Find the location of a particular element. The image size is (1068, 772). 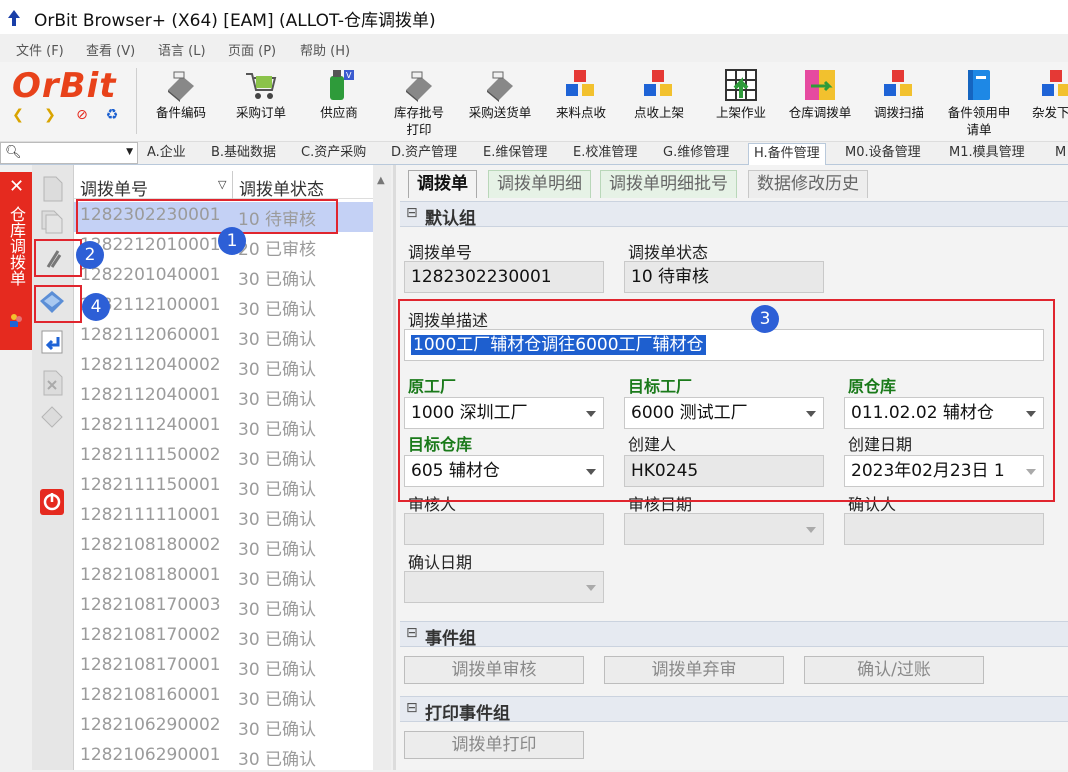

search-input: 🔍︎ ▼ is located at coordinates (69, 153).